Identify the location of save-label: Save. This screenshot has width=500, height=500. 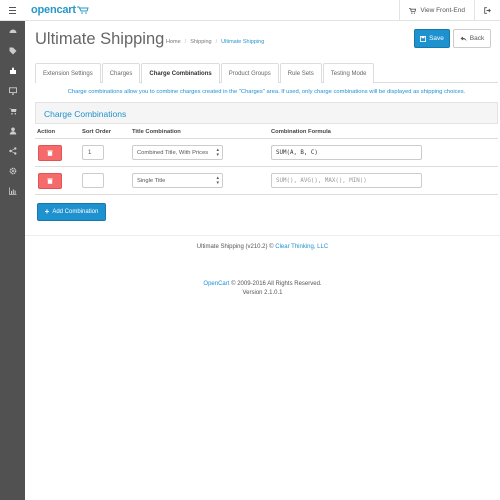
(436, 38).